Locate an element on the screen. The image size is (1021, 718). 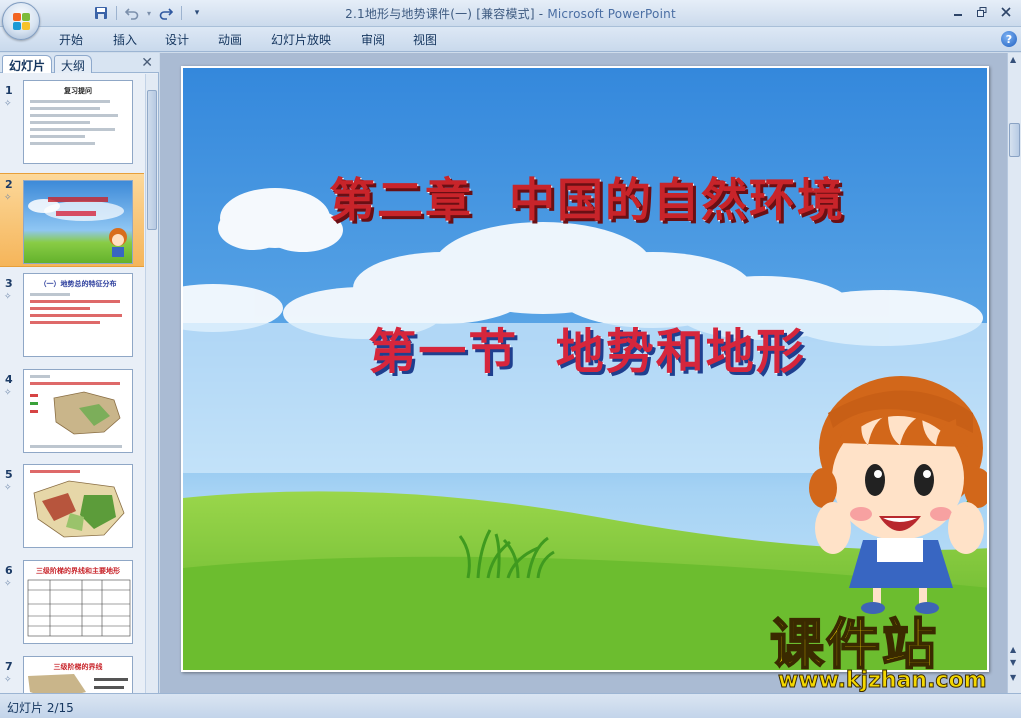
office-logo-icon is located at coordinates (21, 21).